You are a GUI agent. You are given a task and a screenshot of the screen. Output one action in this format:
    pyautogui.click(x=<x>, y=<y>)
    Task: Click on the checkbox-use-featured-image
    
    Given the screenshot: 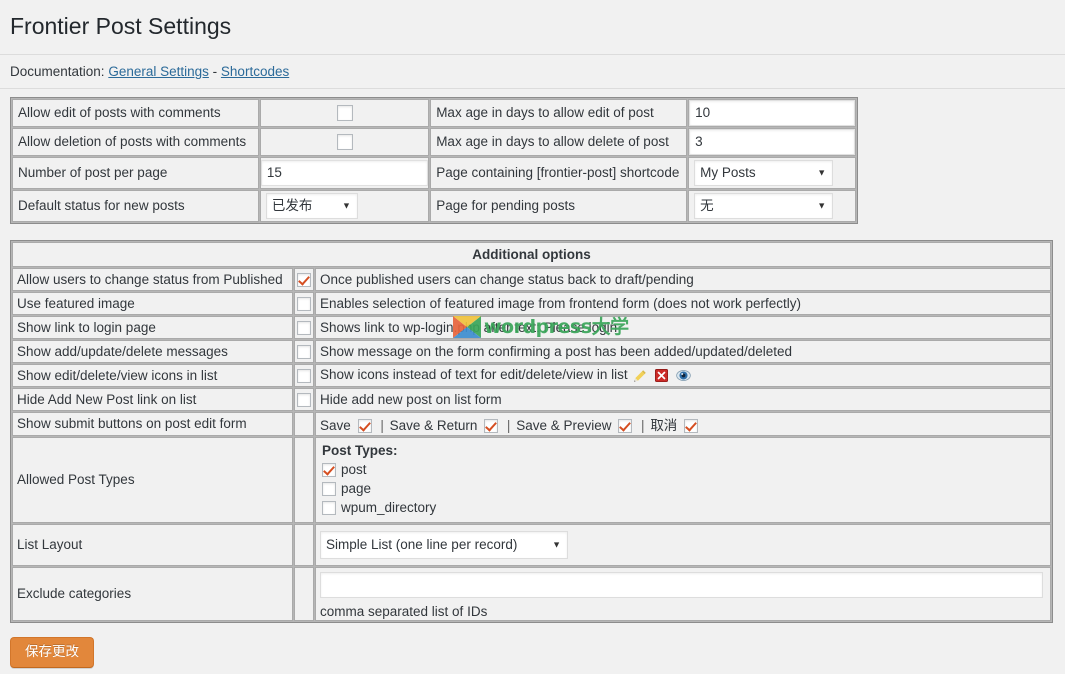 What is the action you would take?
    pyautogui.click(x=304, y=304)
    